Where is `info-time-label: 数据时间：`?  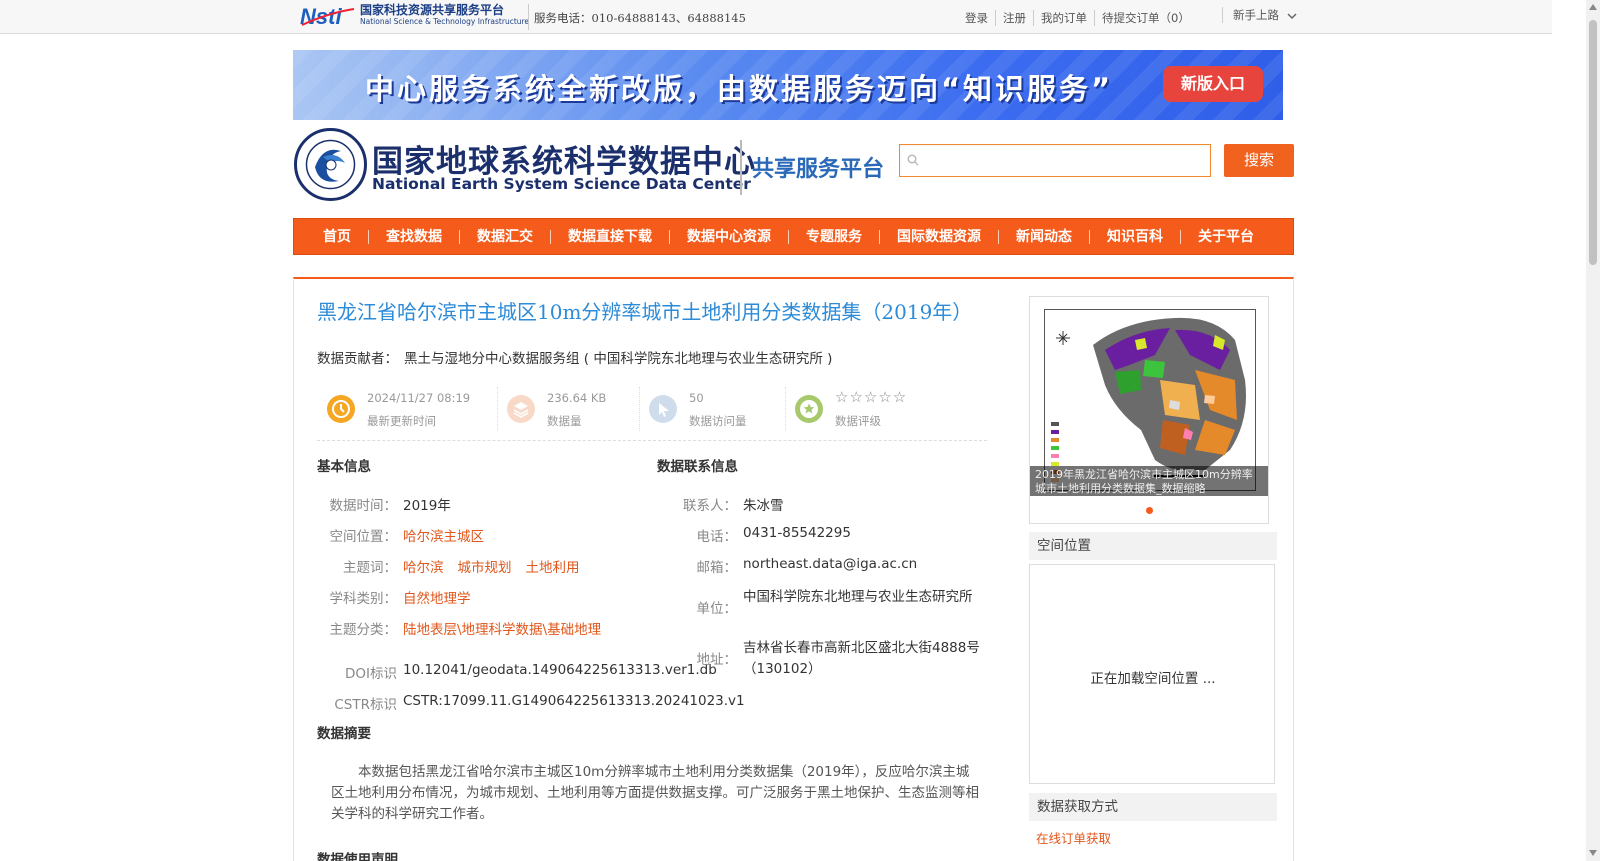 info-time-label: 数据时间： is located at coordinates (363, 506).